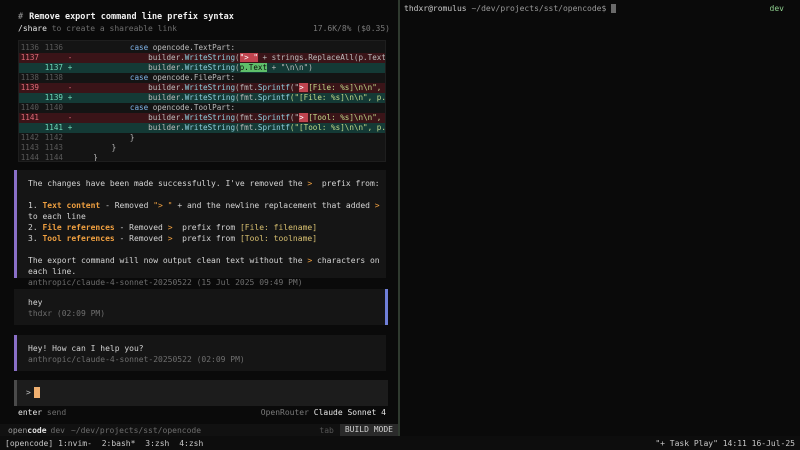 The width and height of the screenshot is (800, 450). Describe the element at coordinates (86, 348) in the screenshot. I see `assistant-message-2-text: Hey! How can I help you?` at that location.